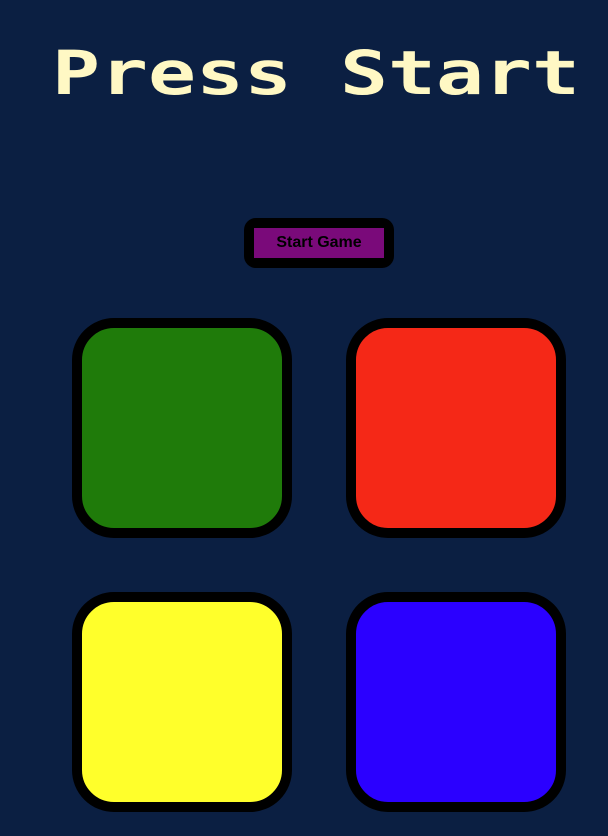 The image size is (608, 836). Describe the element at coordinates (182, 702) in the screenshot. I see `yellow-pad` at that location.